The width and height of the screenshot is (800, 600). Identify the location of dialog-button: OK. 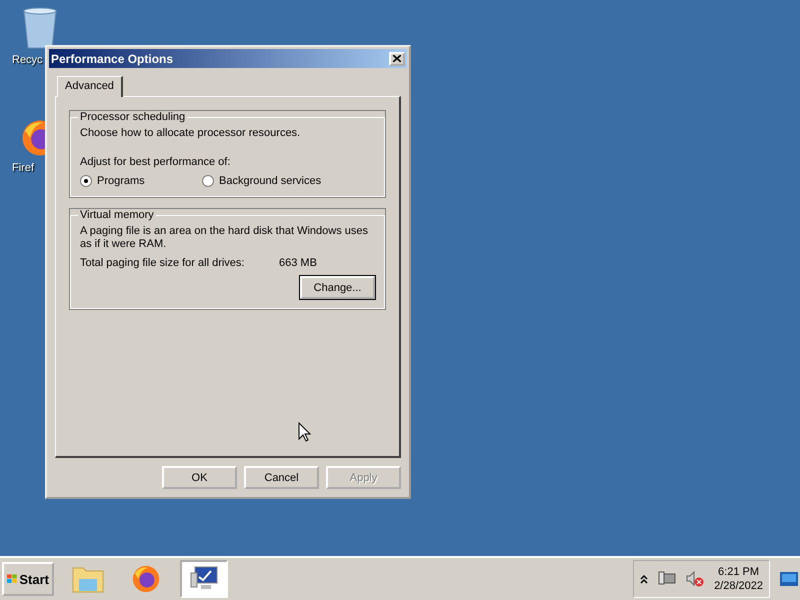
(199, 477).